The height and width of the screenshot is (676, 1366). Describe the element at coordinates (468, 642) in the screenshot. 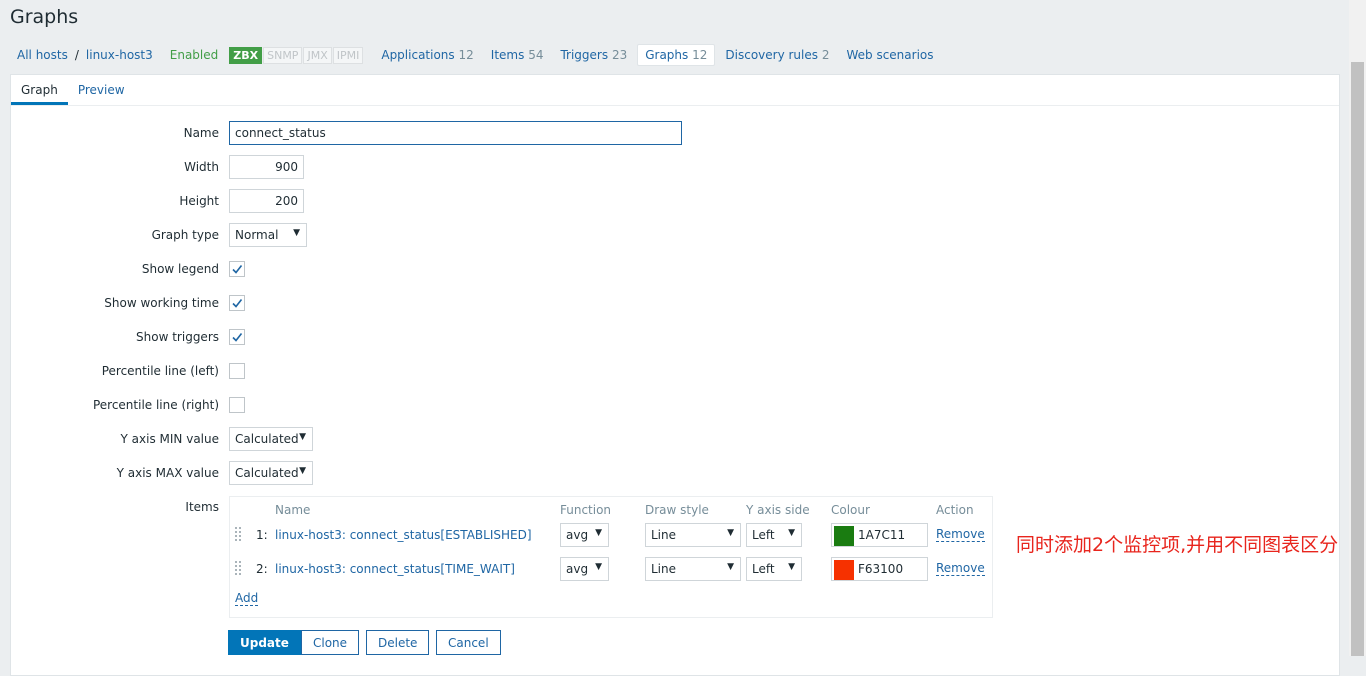

I see `cancel-button: Cancel` at that location.